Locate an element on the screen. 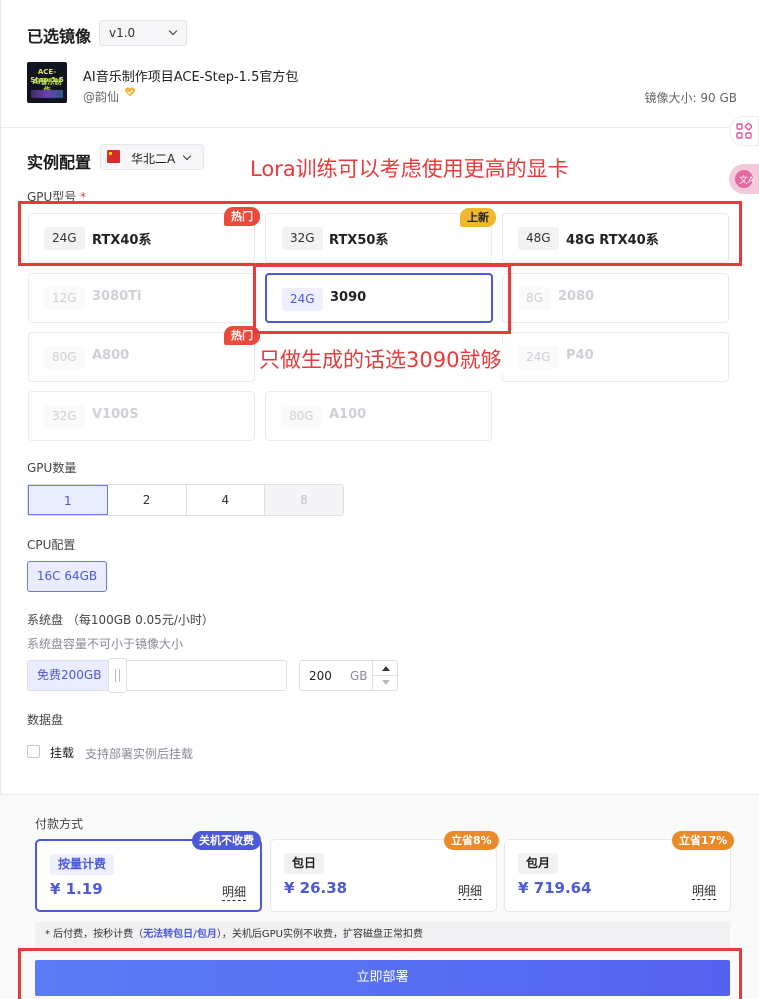 The height and width of the screenshot is (999, 759). slider-handle is located at coordinates (117, 675).